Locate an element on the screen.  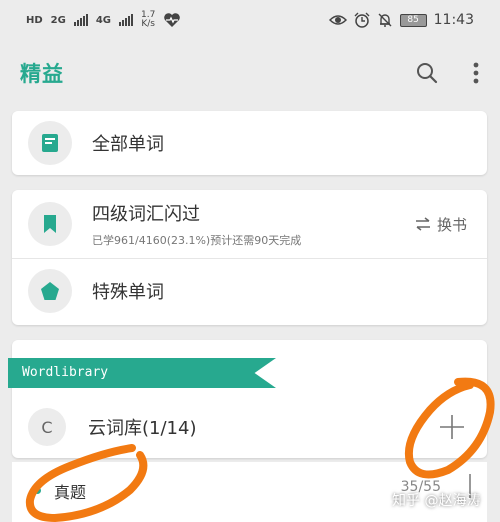
more-vert-icon is located at coordinates (476, 73).